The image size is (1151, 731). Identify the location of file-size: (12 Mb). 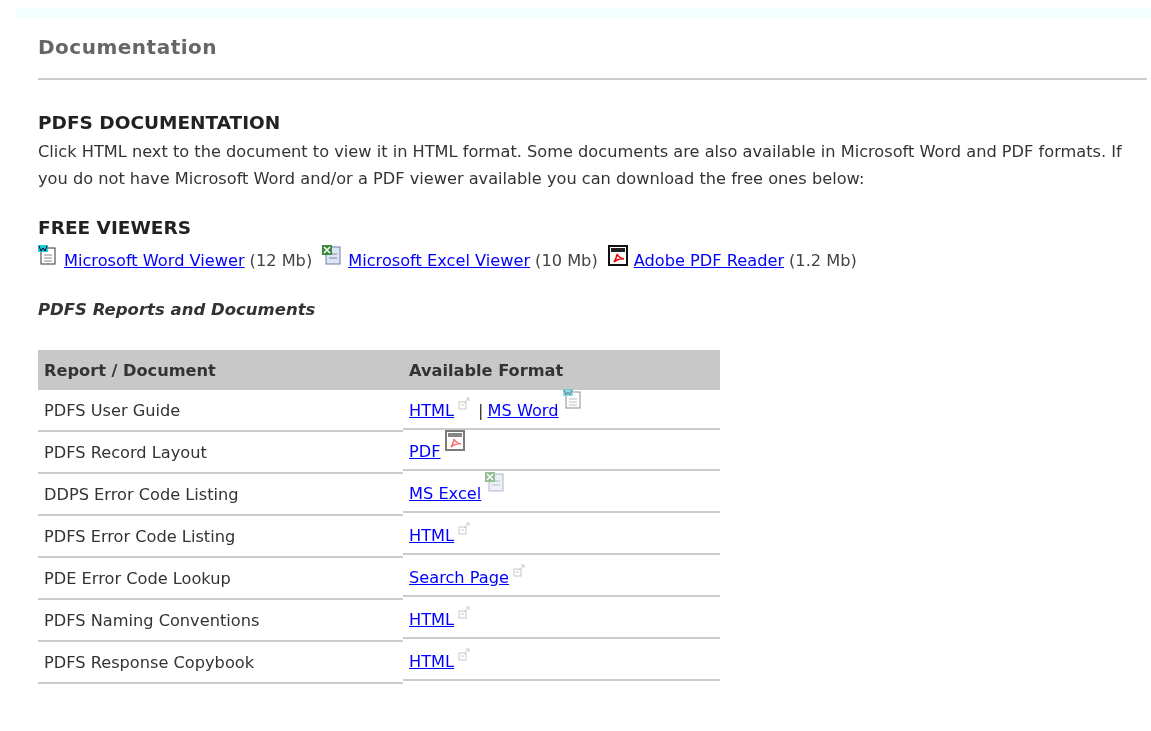
(281, 260).